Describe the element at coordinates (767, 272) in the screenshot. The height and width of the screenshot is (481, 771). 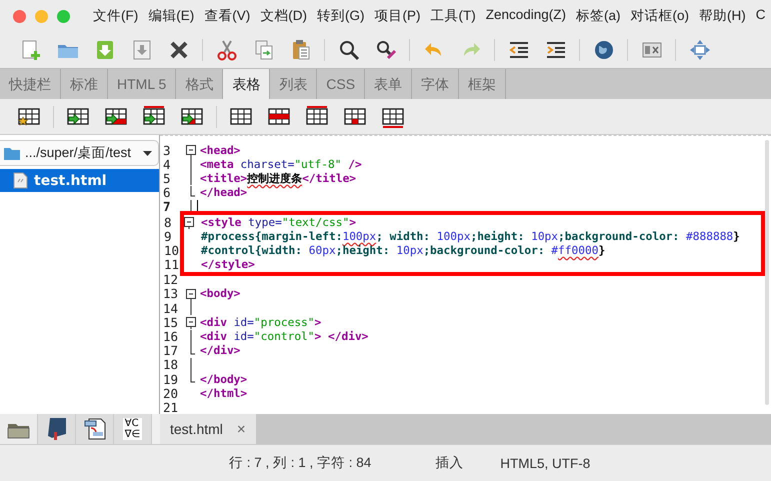
I see `scrollbar` at that location.